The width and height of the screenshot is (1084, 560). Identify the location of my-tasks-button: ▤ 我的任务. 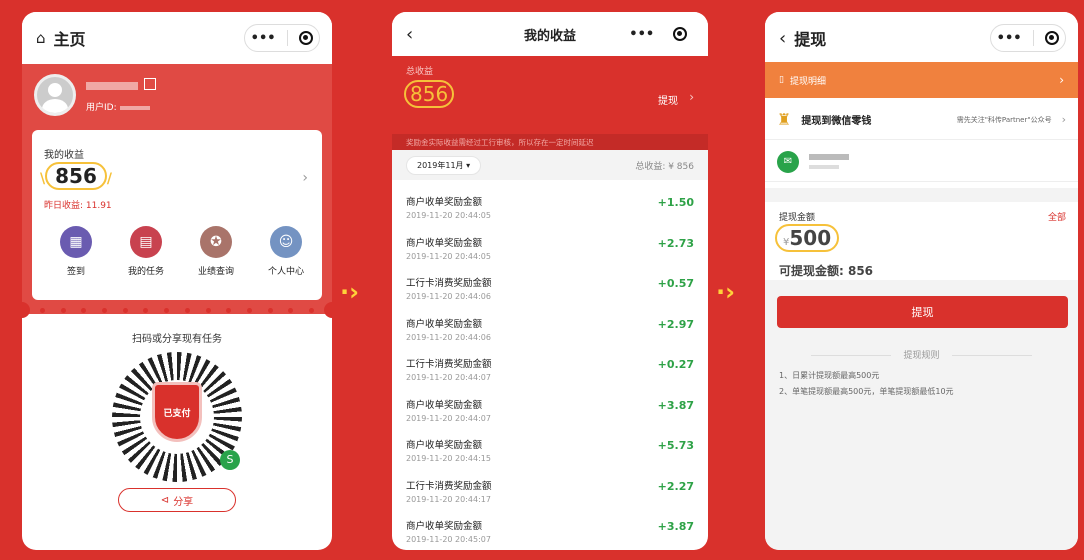
(146, 251).